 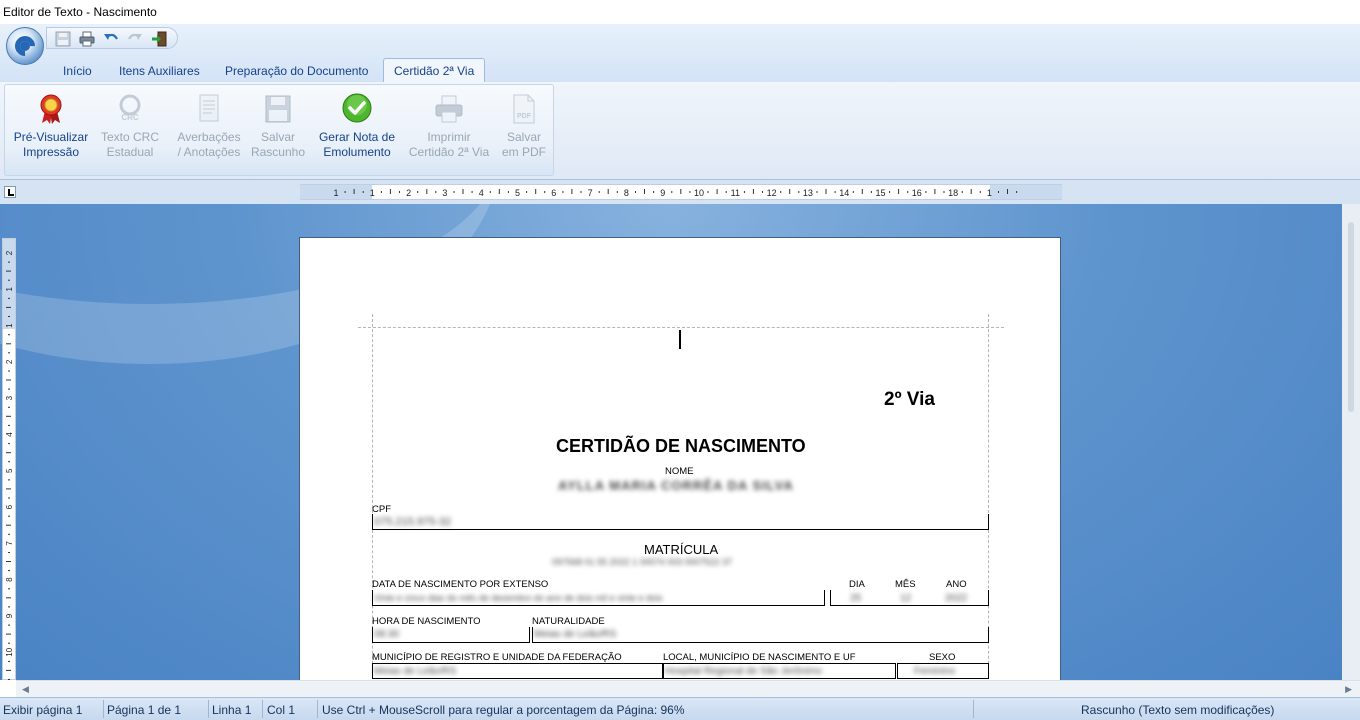 I want to click on exit-icon, so click(x=159, y=39).